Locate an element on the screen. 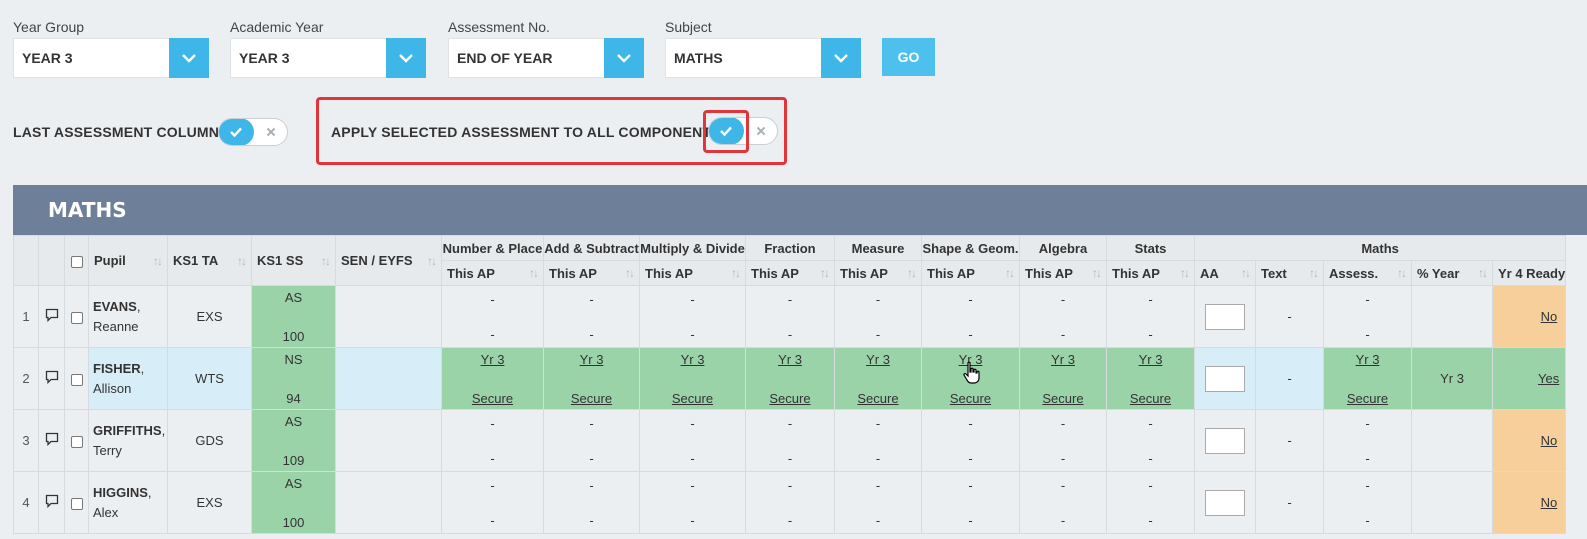  yr4-ready-header: Yr 4 Ready is located at coordinates (1529, 273).